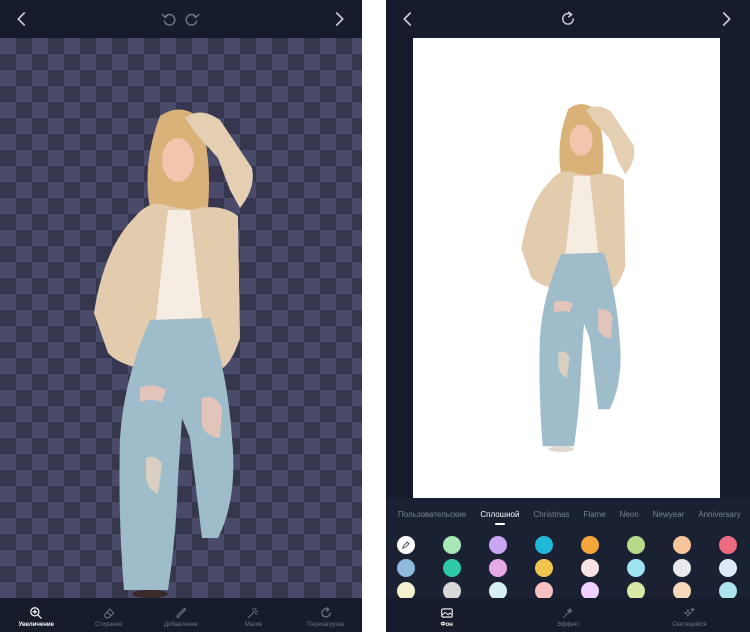  What do you see at coordinates (181, 625) in the screenshot?
I see `tool-label: Добавление` at bounding box center [181, 625].